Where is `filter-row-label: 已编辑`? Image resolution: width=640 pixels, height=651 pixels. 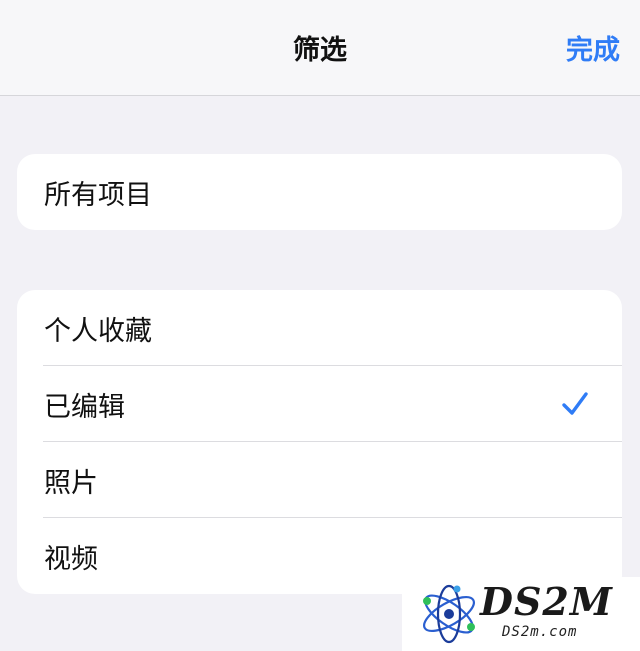
filter-row-label: 已编辑 is located at coordinates (84, 407).